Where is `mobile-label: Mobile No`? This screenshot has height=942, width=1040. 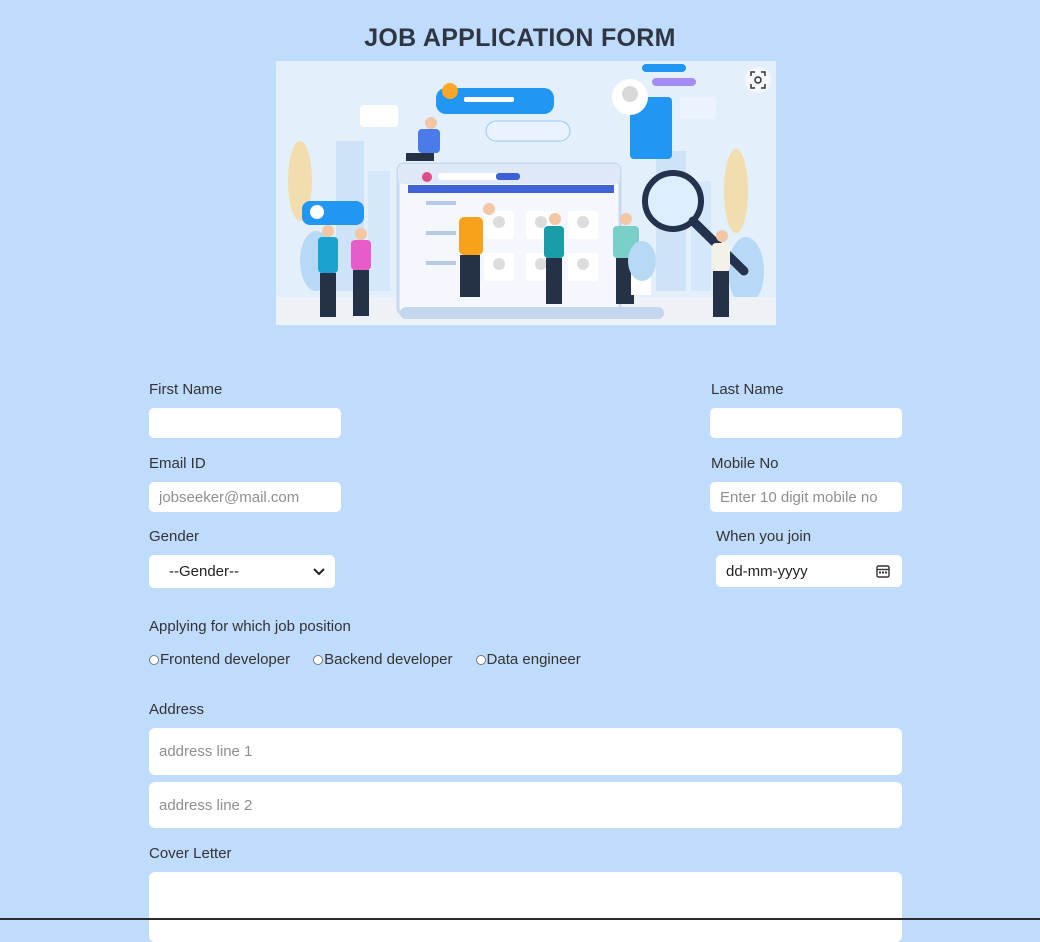
mobile-label: Mobile No is located at coordinates (745, 463).